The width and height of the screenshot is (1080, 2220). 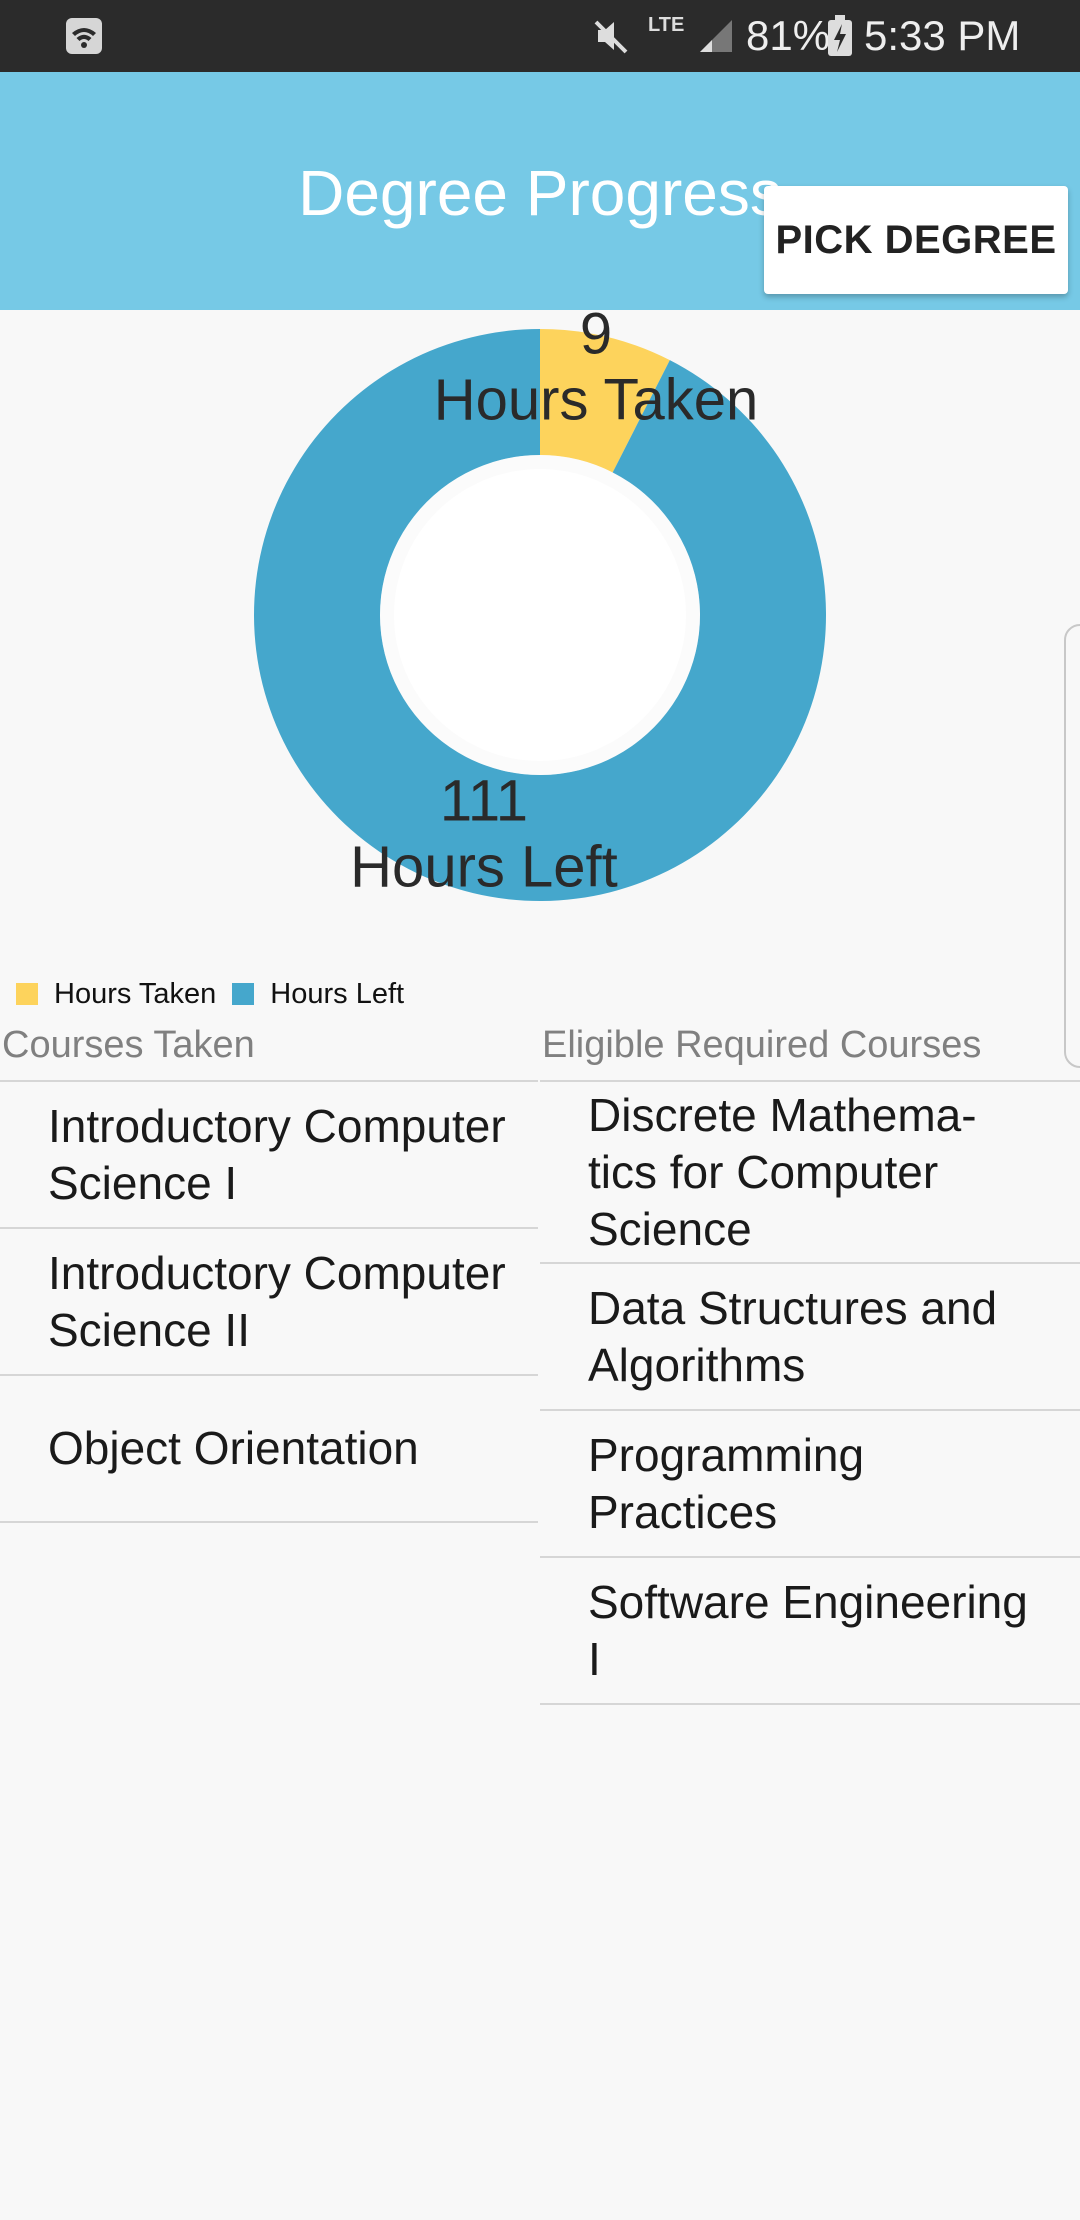 I want to click on eligible-course-item: Data Structures and Algorithms, so click(x=810, y=1337).